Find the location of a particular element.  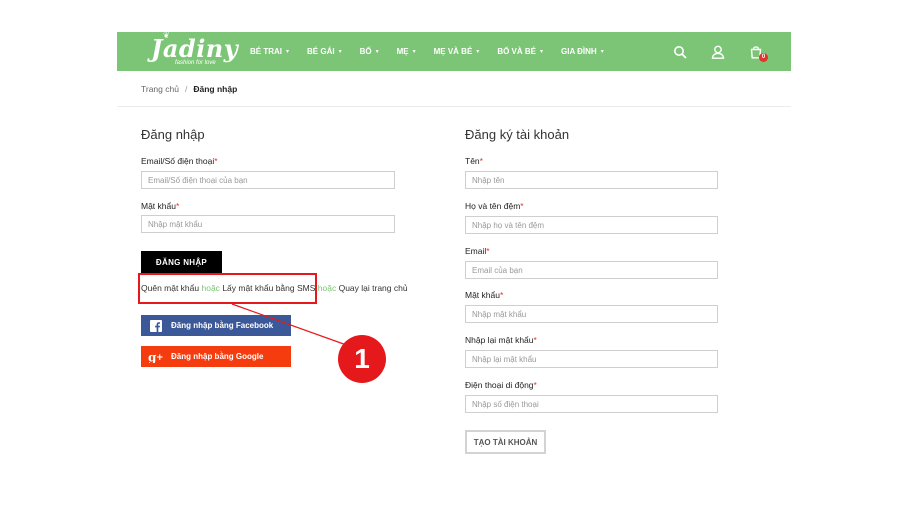

divider is located at coordinates (454, 106).